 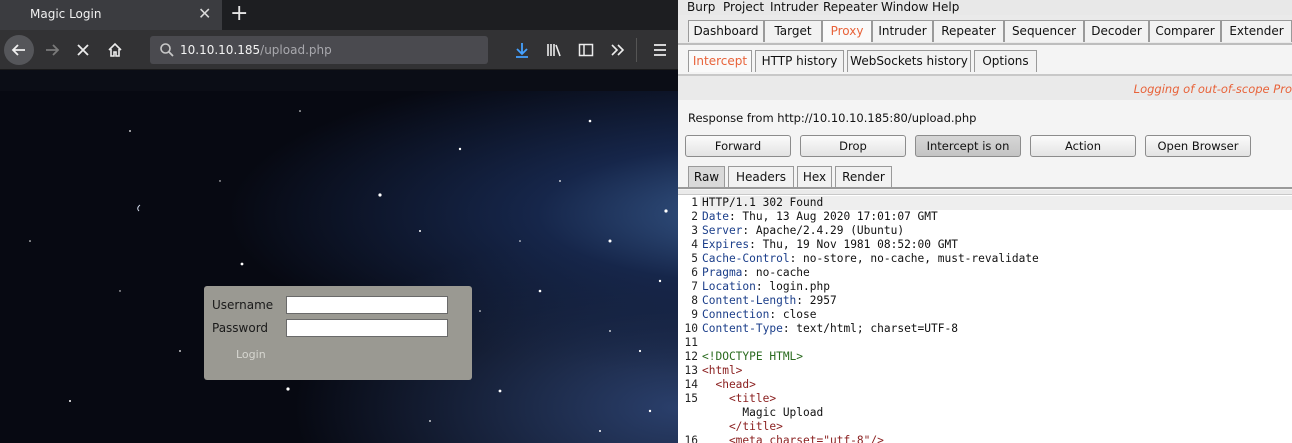 I want to click on username-input, so click(x=367, y=305).